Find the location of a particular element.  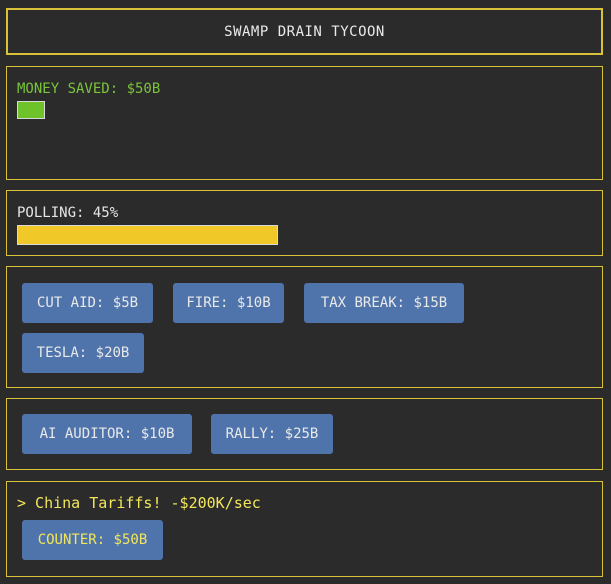

game-title: SWAMP DRAIN TYCOON is located at coordinates (304, 31).